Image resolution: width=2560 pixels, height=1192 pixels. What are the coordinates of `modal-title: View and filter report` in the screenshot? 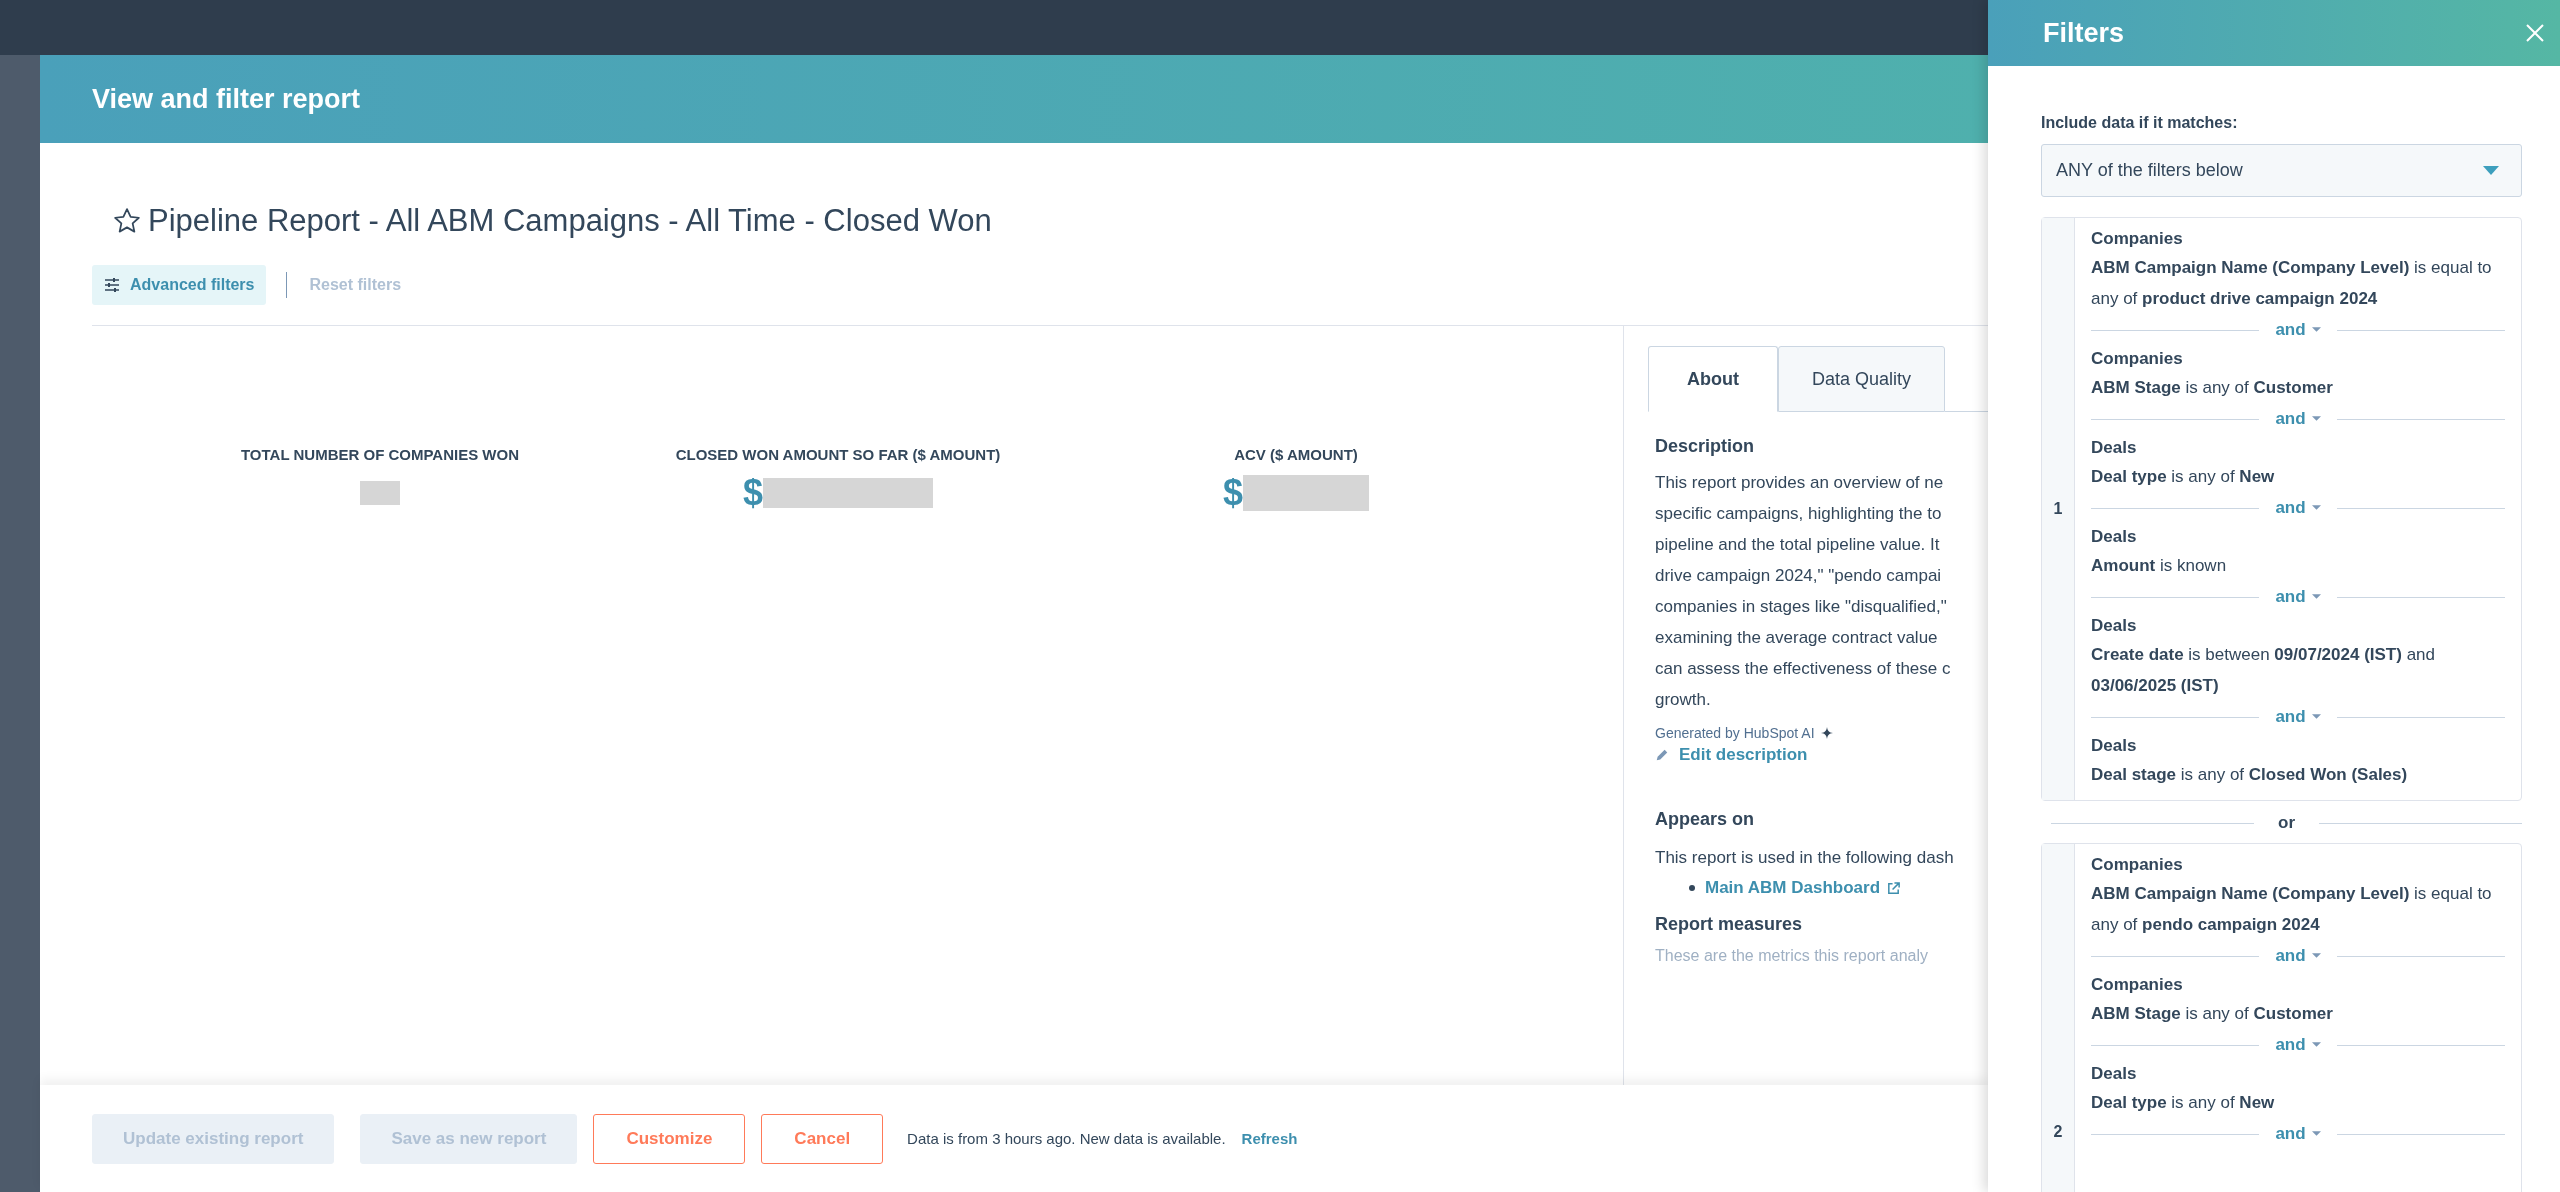 It's located at (226, 99).